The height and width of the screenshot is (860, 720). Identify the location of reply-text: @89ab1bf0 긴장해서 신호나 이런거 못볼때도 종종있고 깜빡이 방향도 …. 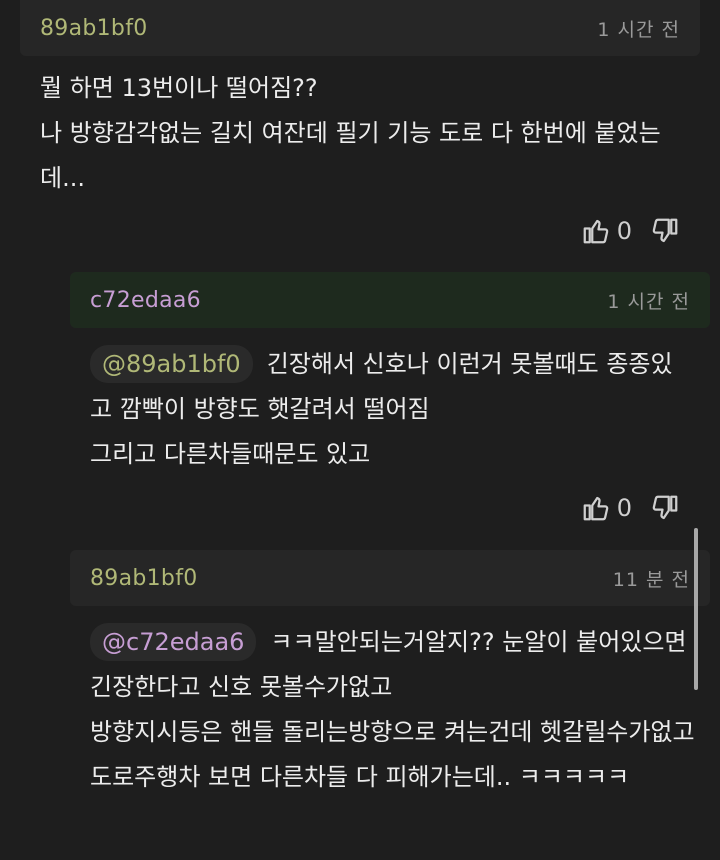
(390, 409).